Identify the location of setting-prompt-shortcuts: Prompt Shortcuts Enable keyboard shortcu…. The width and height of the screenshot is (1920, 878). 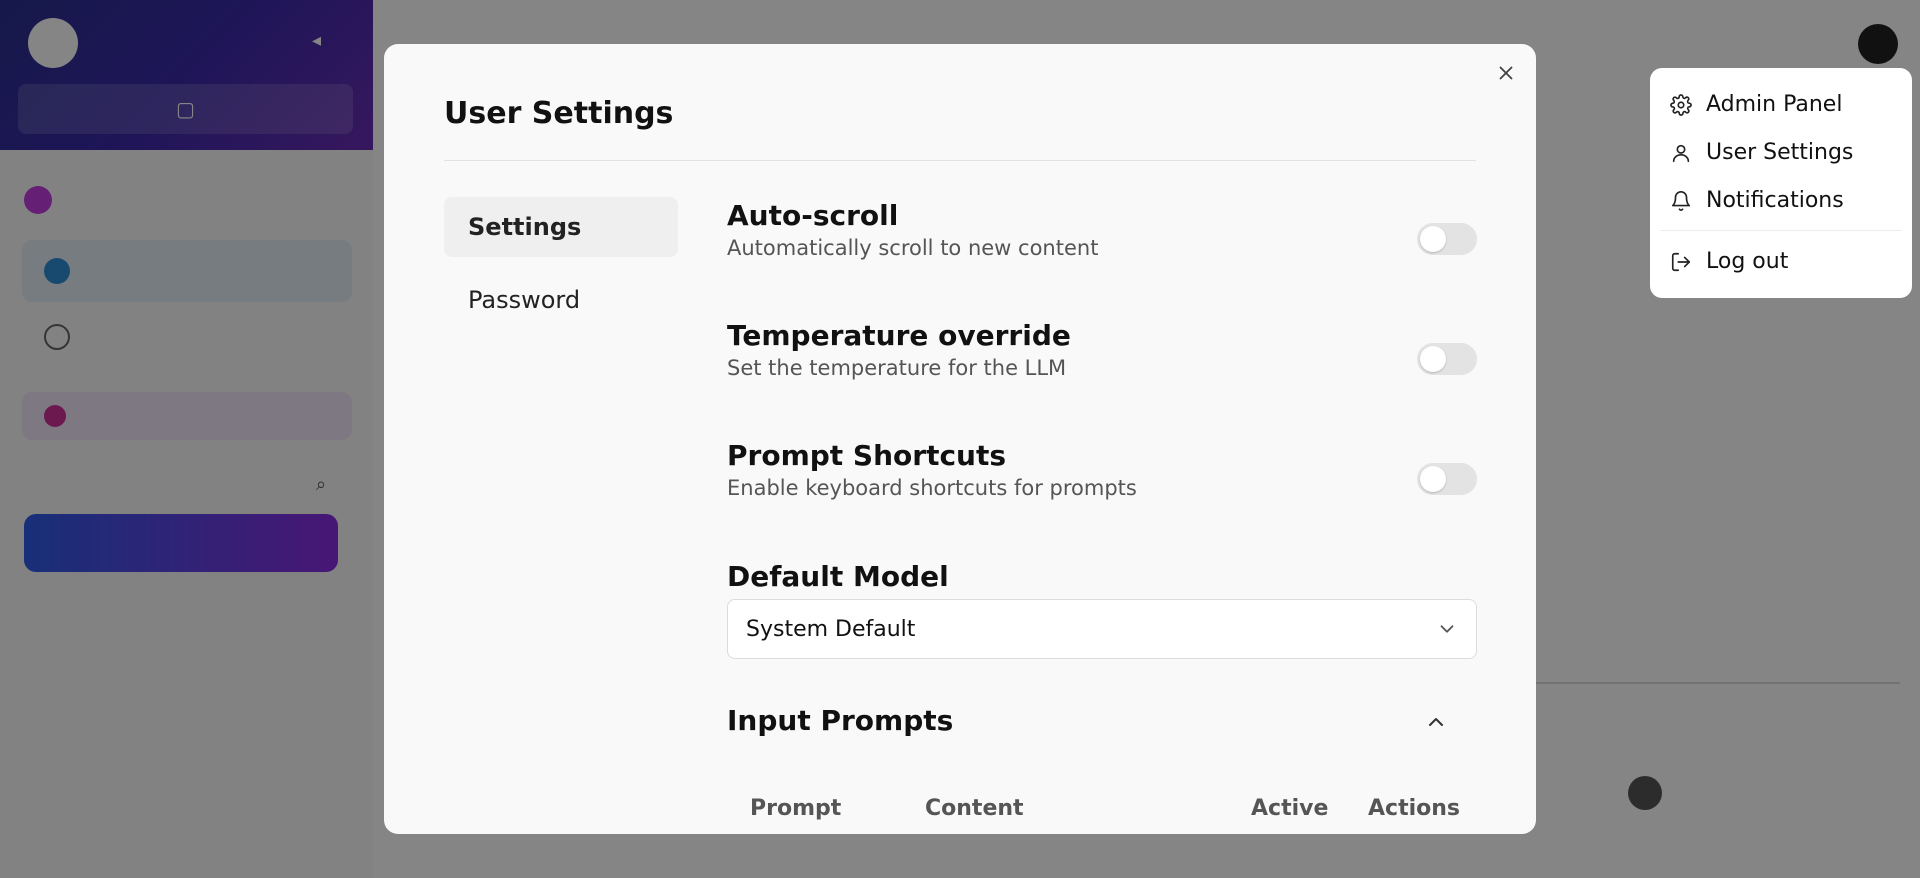
(1102, 469).